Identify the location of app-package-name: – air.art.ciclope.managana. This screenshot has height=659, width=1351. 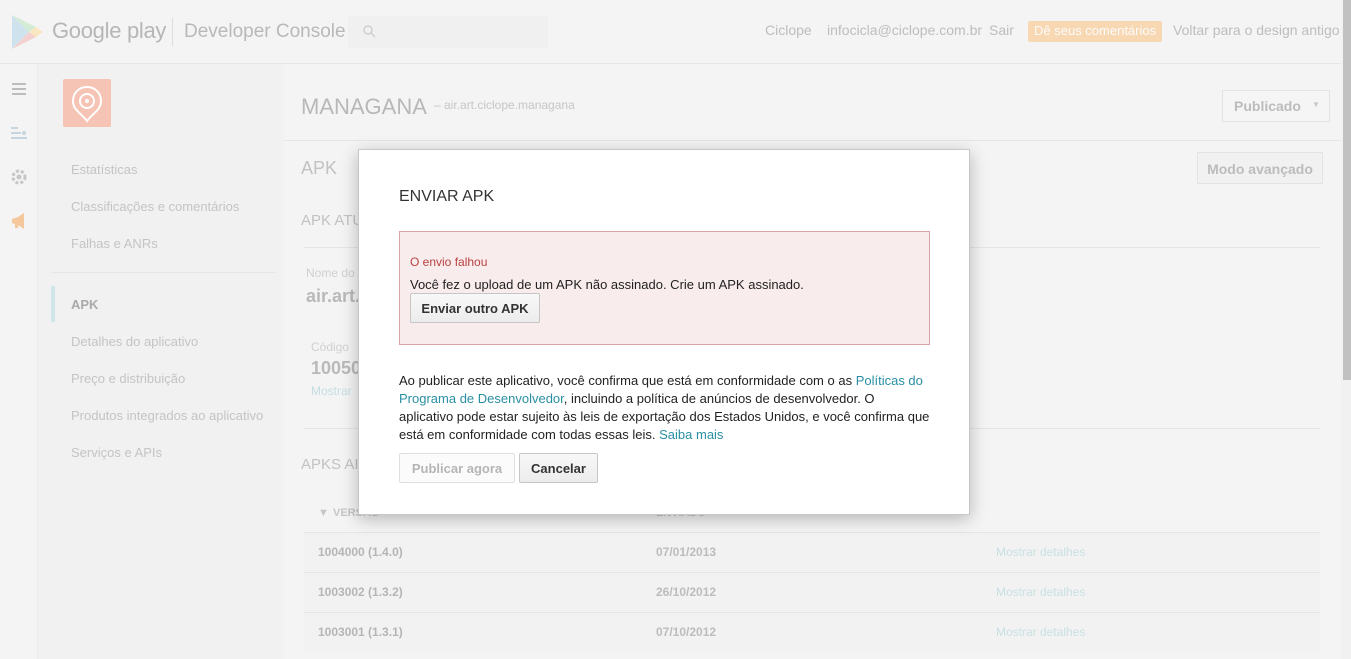
(504, 105).